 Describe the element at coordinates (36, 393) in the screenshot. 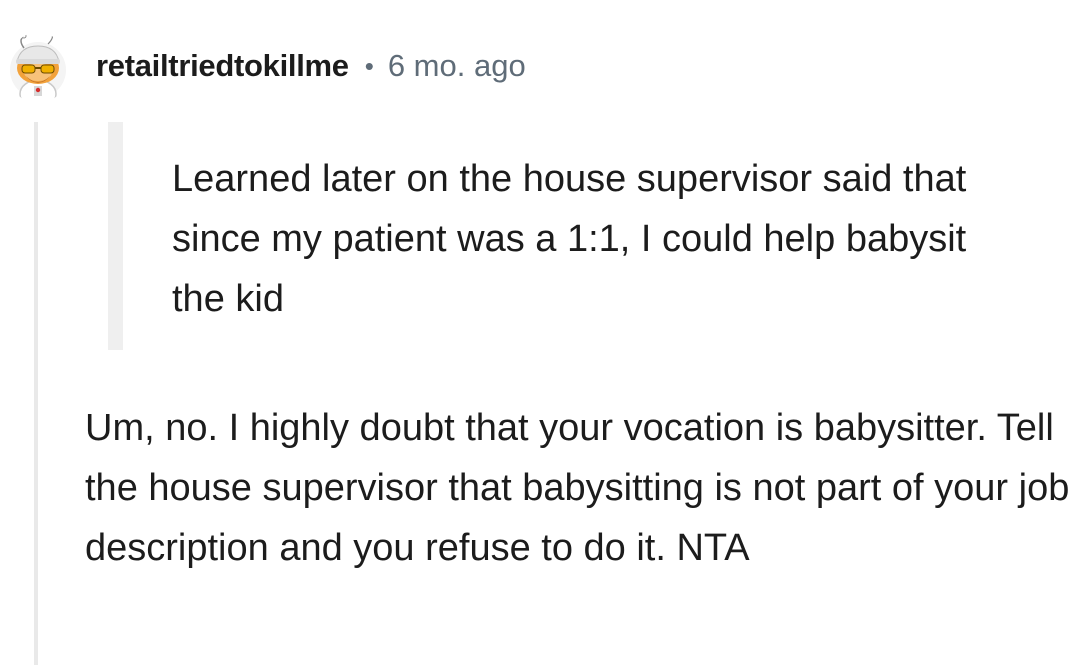

I see `thread-line` at that location.